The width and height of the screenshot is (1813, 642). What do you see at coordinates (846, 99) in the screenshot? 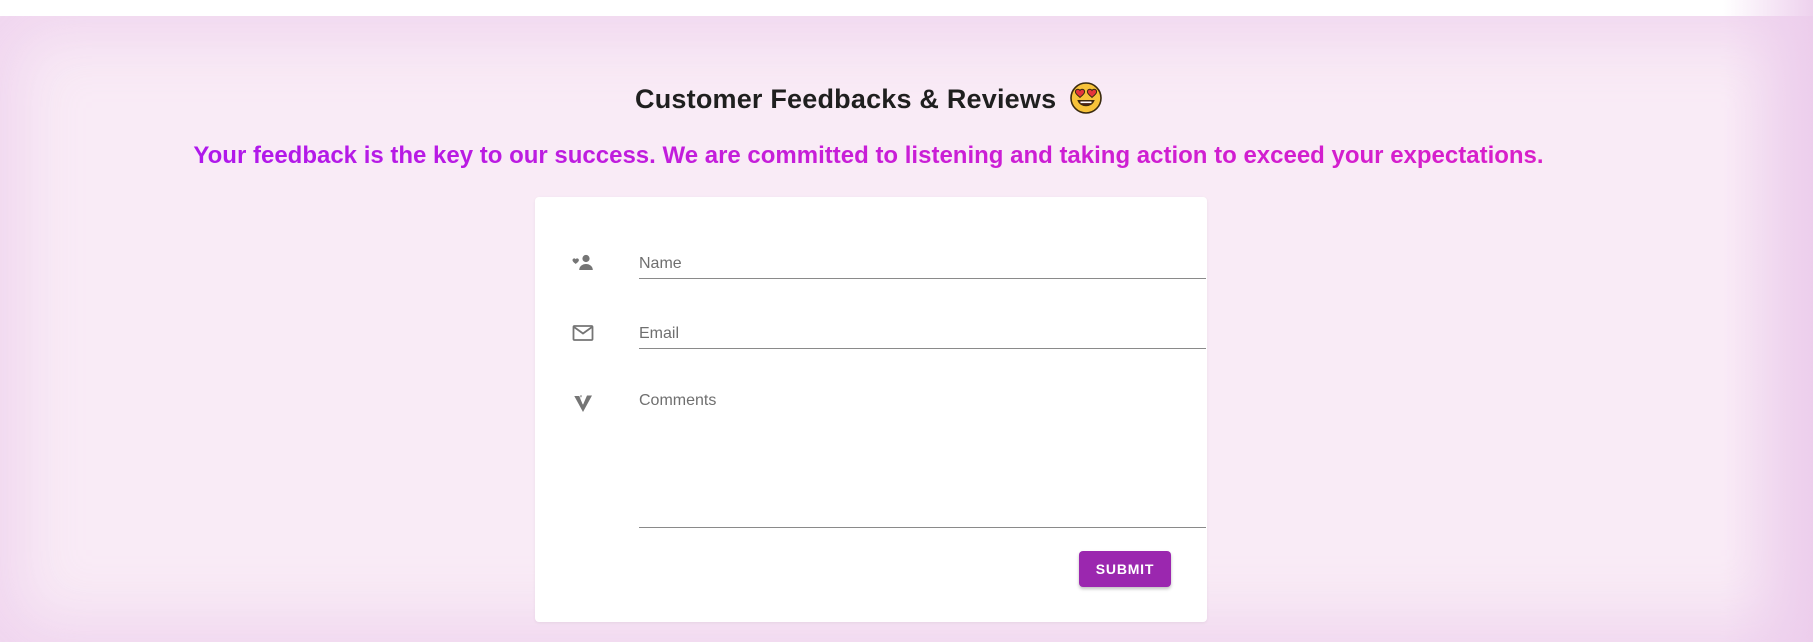
I see `section-title-text: Customer Feedbacks & Reviews` at bounding box center [846, 99].